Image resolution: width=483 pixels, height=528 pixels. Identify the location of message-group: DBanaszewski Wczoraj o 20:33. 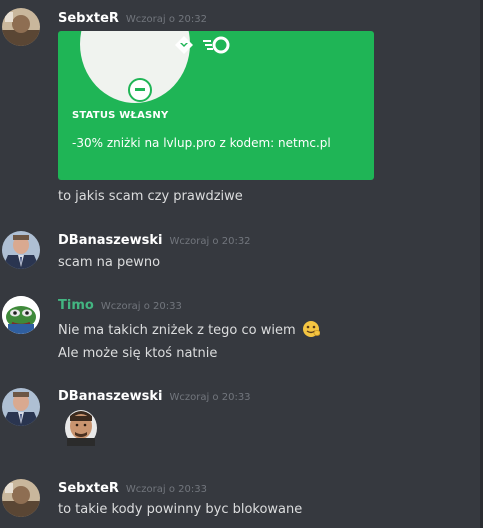
(240, 418).